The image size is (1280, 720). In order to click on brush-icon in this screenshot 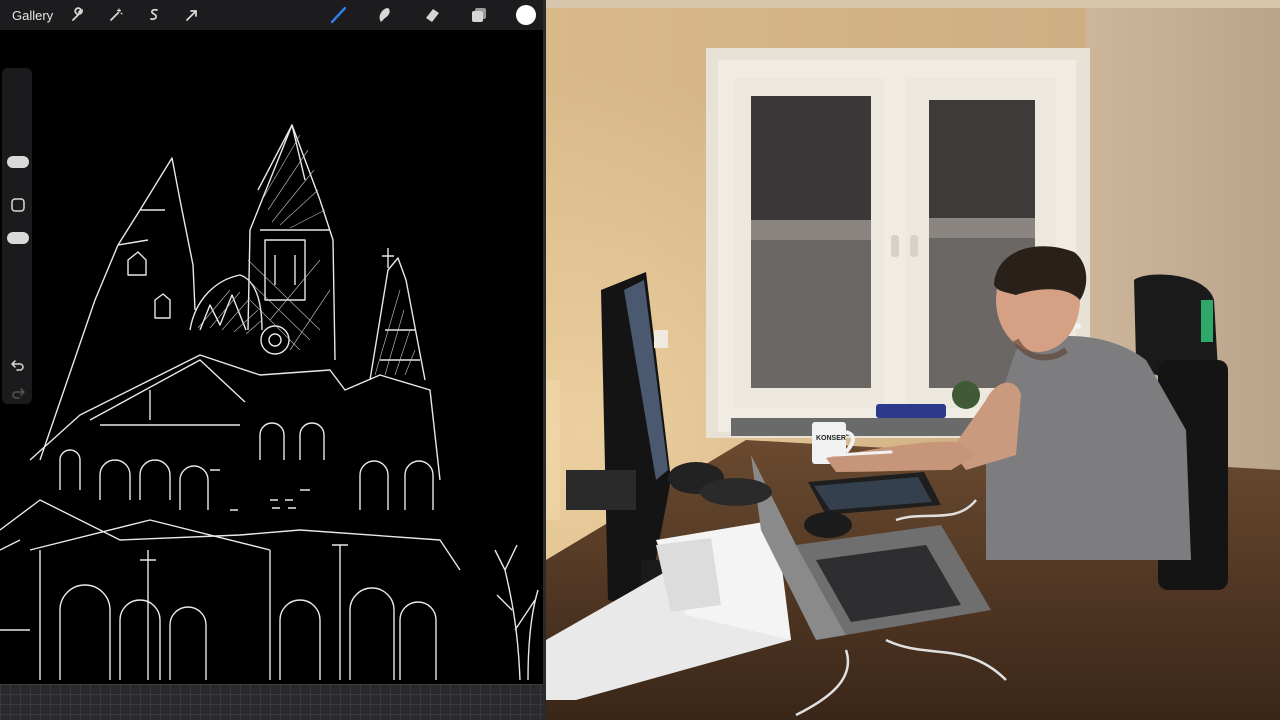, I will do `click(339, 15)`.